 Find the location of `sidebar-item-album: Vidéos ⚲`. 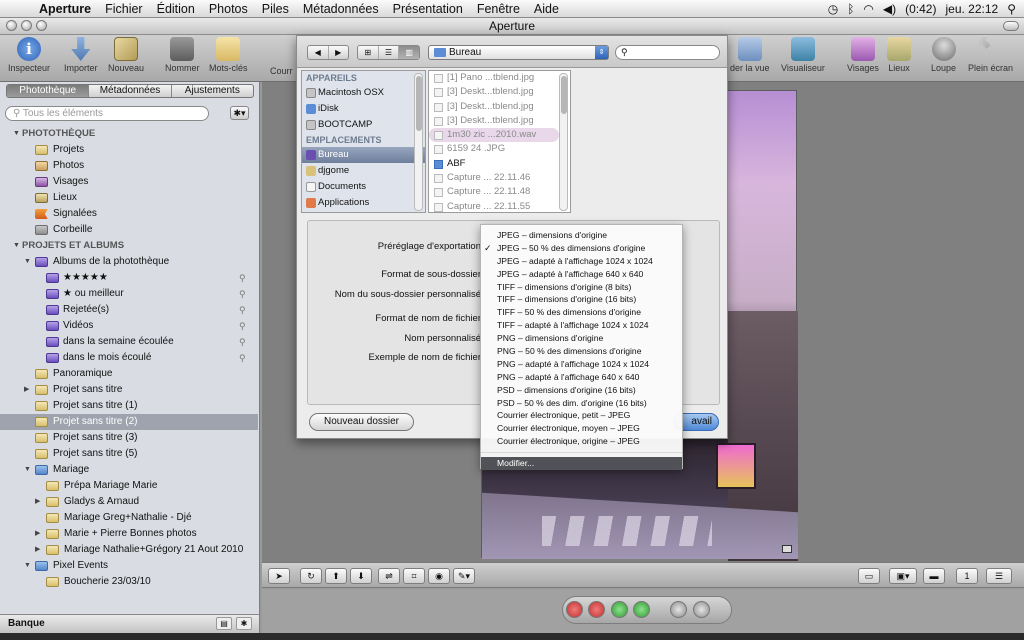

sidebar-item-album: Vidéos ⚲ is located at coordinates (129, 326).